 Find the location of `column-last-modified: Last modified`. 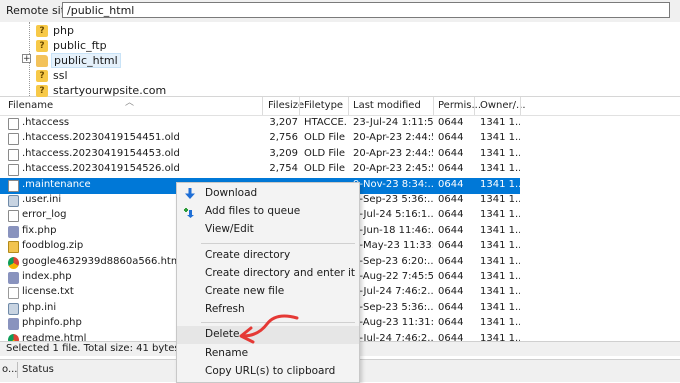

column-last-modified: Last modified is located at coordinates (387, 105).